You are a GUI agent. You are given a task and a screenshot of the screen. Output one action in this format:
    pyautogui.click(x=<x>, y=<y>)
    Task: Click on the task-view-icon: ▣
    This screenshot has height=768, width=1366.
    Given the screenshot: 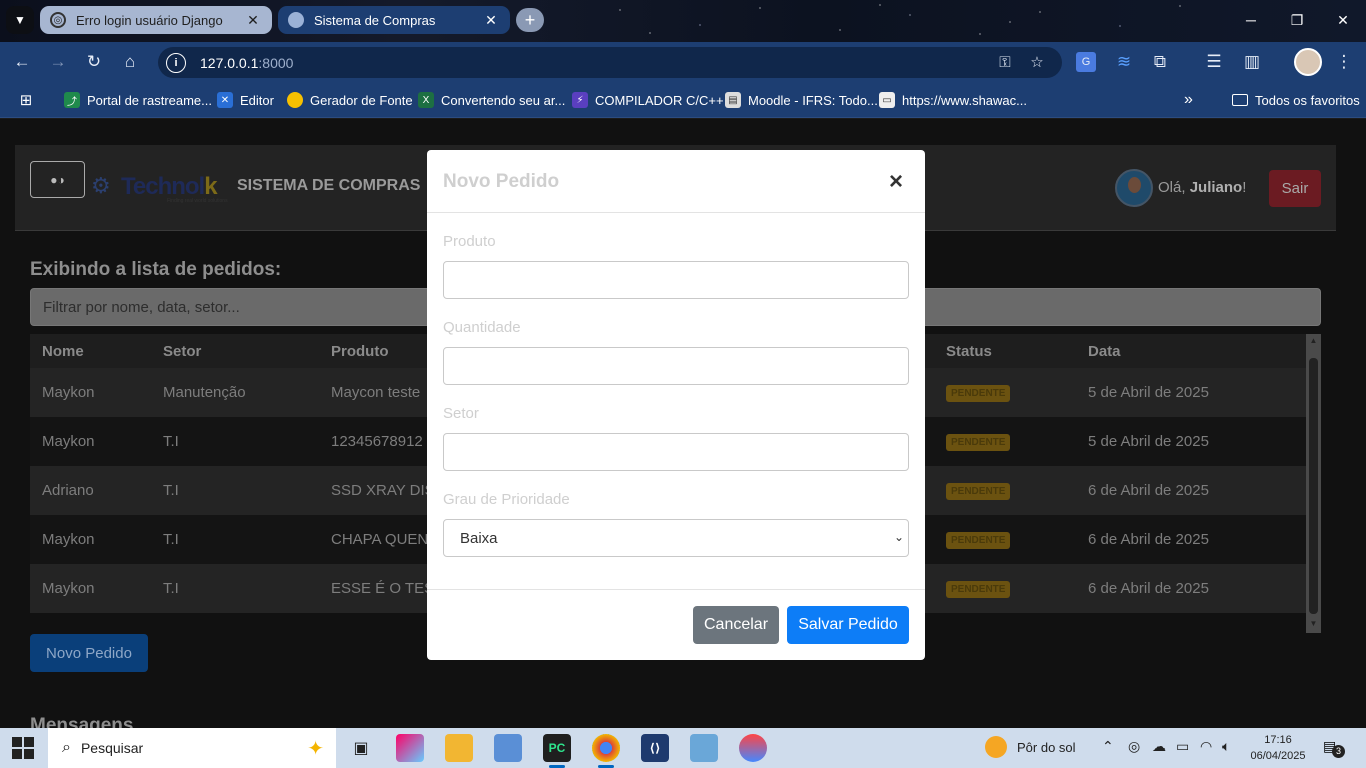 What is the action you would take?
    pyautogui.click(x=361, y=748)
    